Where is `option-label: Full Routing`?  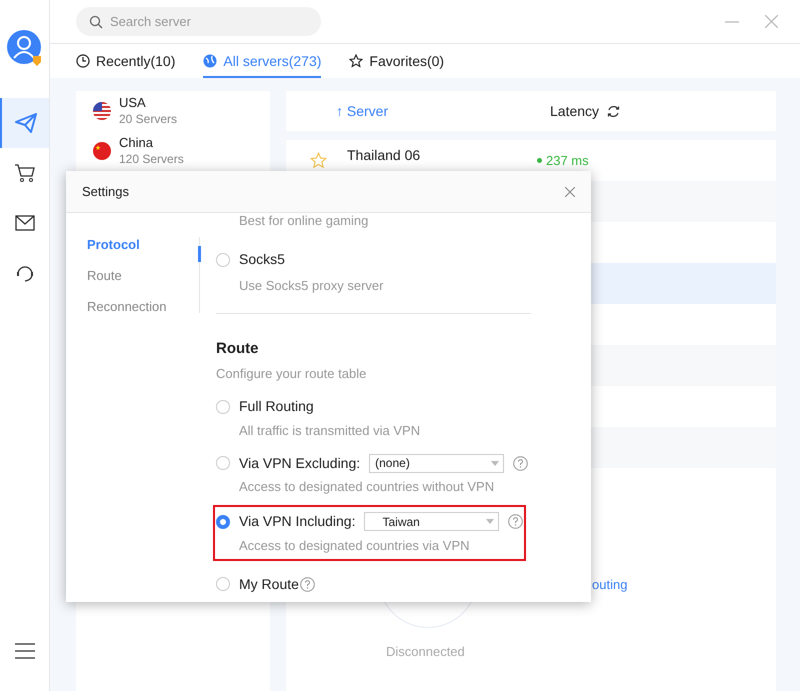
option-label: Full Routing is located at coordinates (276, 406).